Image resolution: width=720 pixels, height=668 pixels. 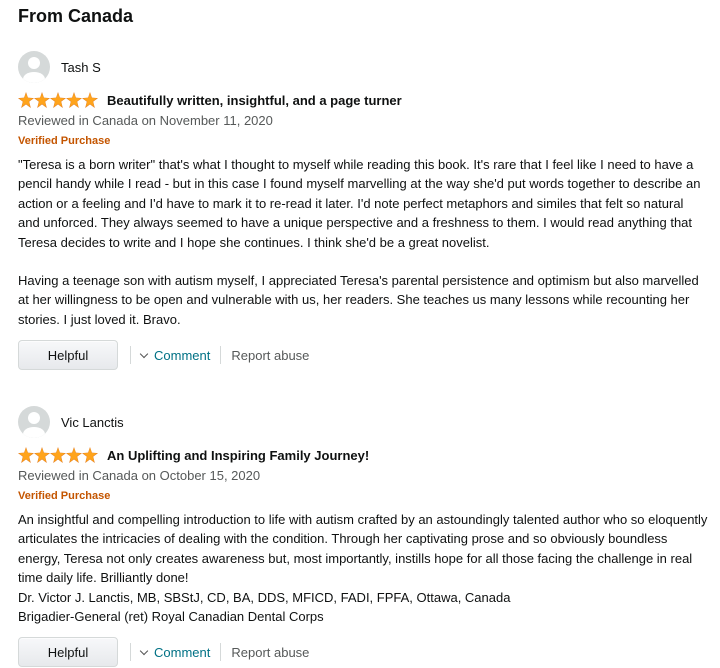 I want to click on reviewer-name: Tash S, so click(x=81, y=67).